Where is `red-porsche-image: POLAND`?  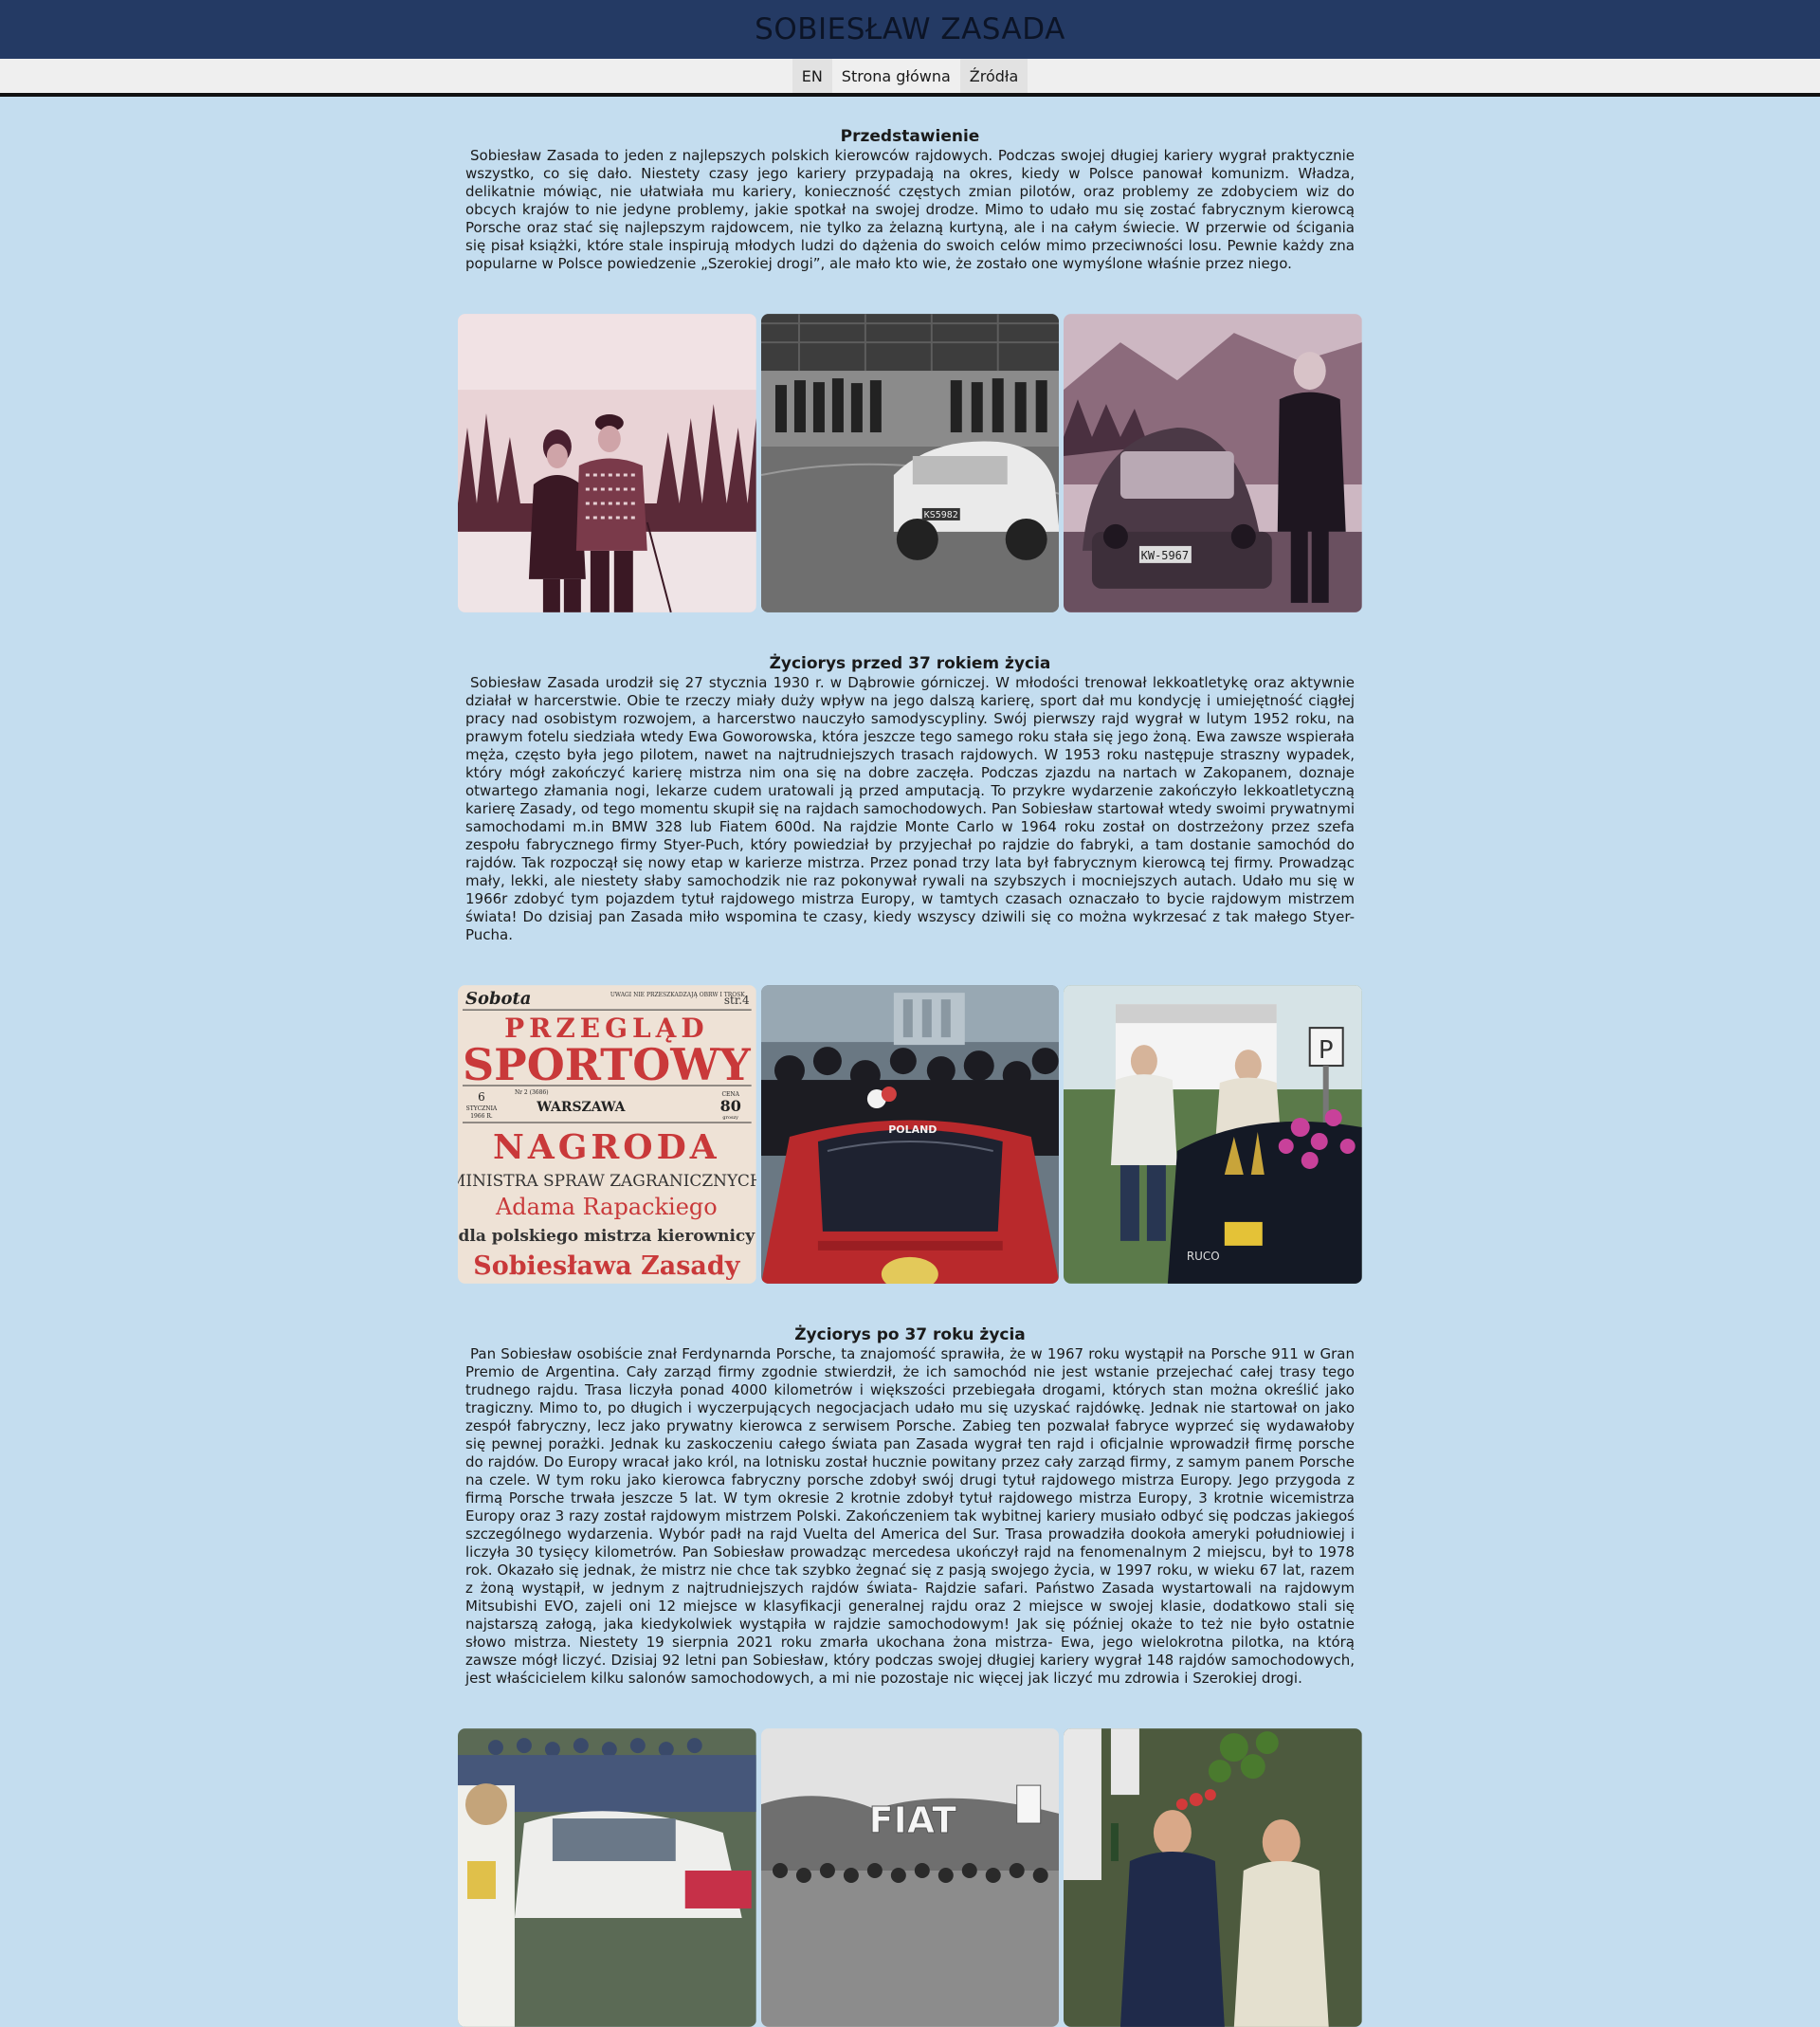
red-porsche-image: POLAND is located at coordinates (910, 1134).